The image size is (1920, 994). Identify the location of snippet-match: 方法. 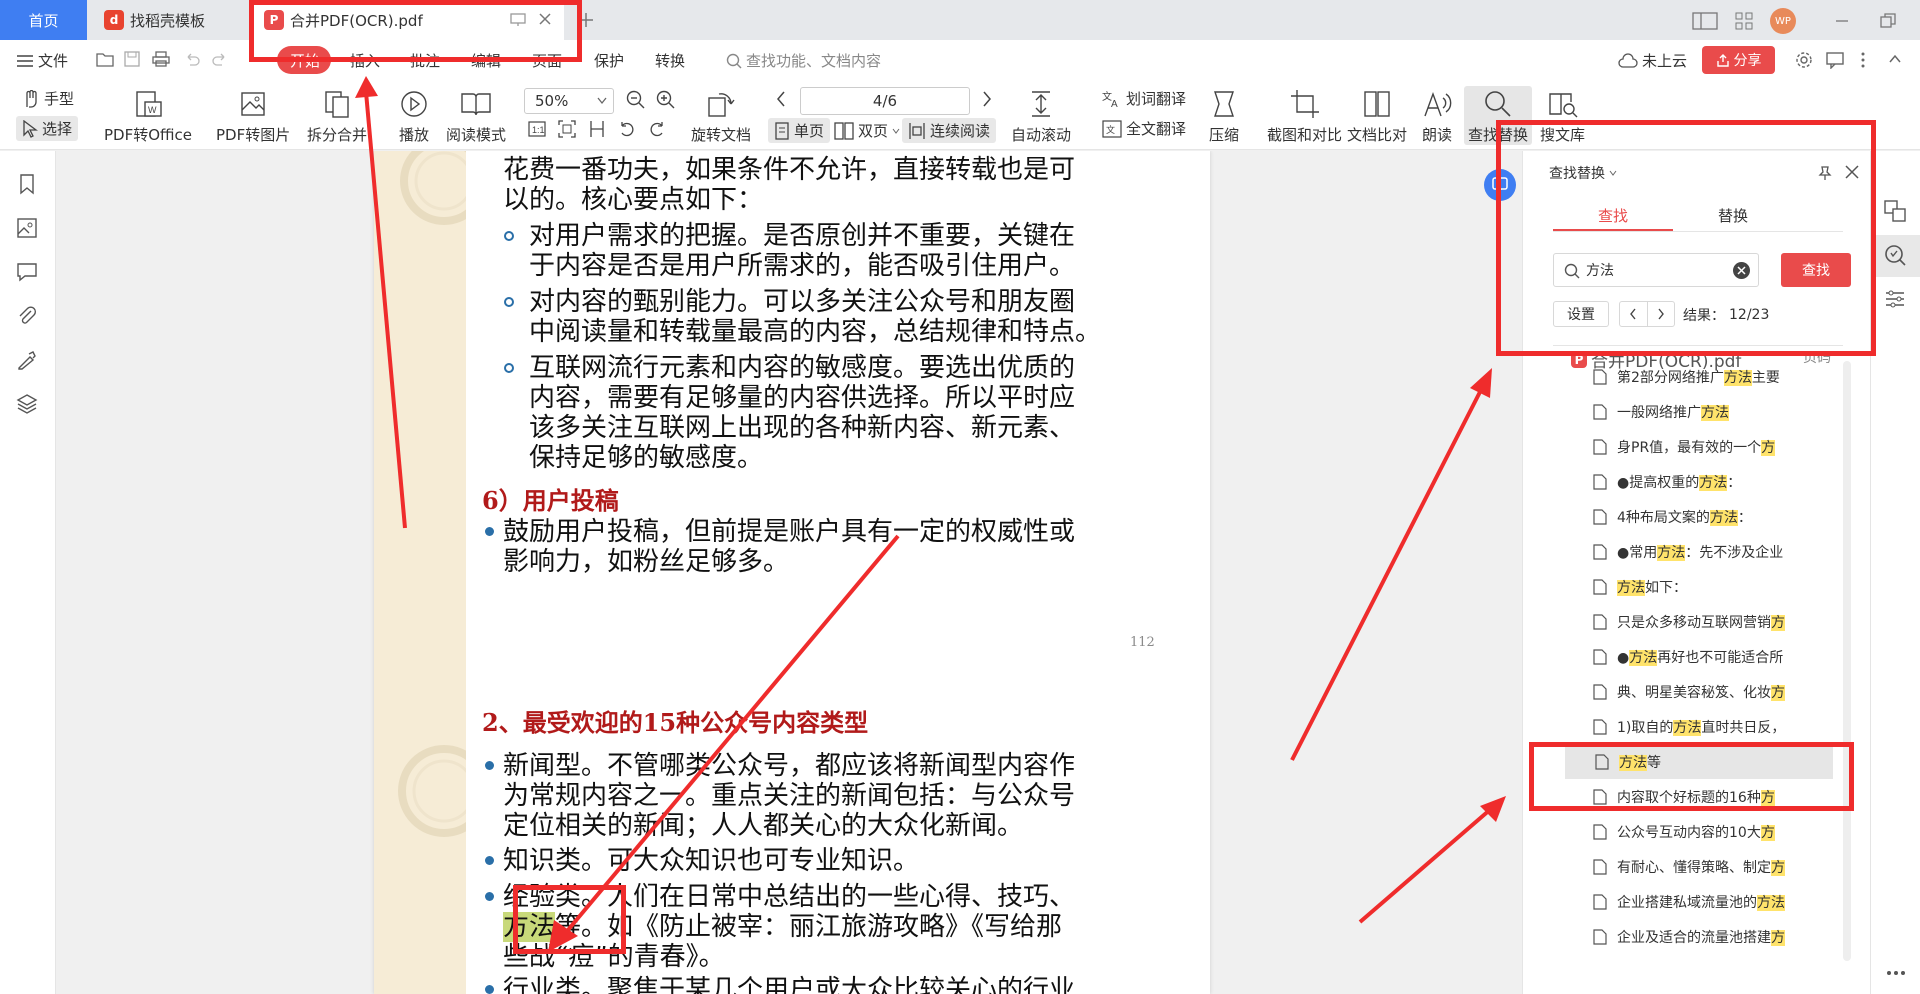
(1713, 482).